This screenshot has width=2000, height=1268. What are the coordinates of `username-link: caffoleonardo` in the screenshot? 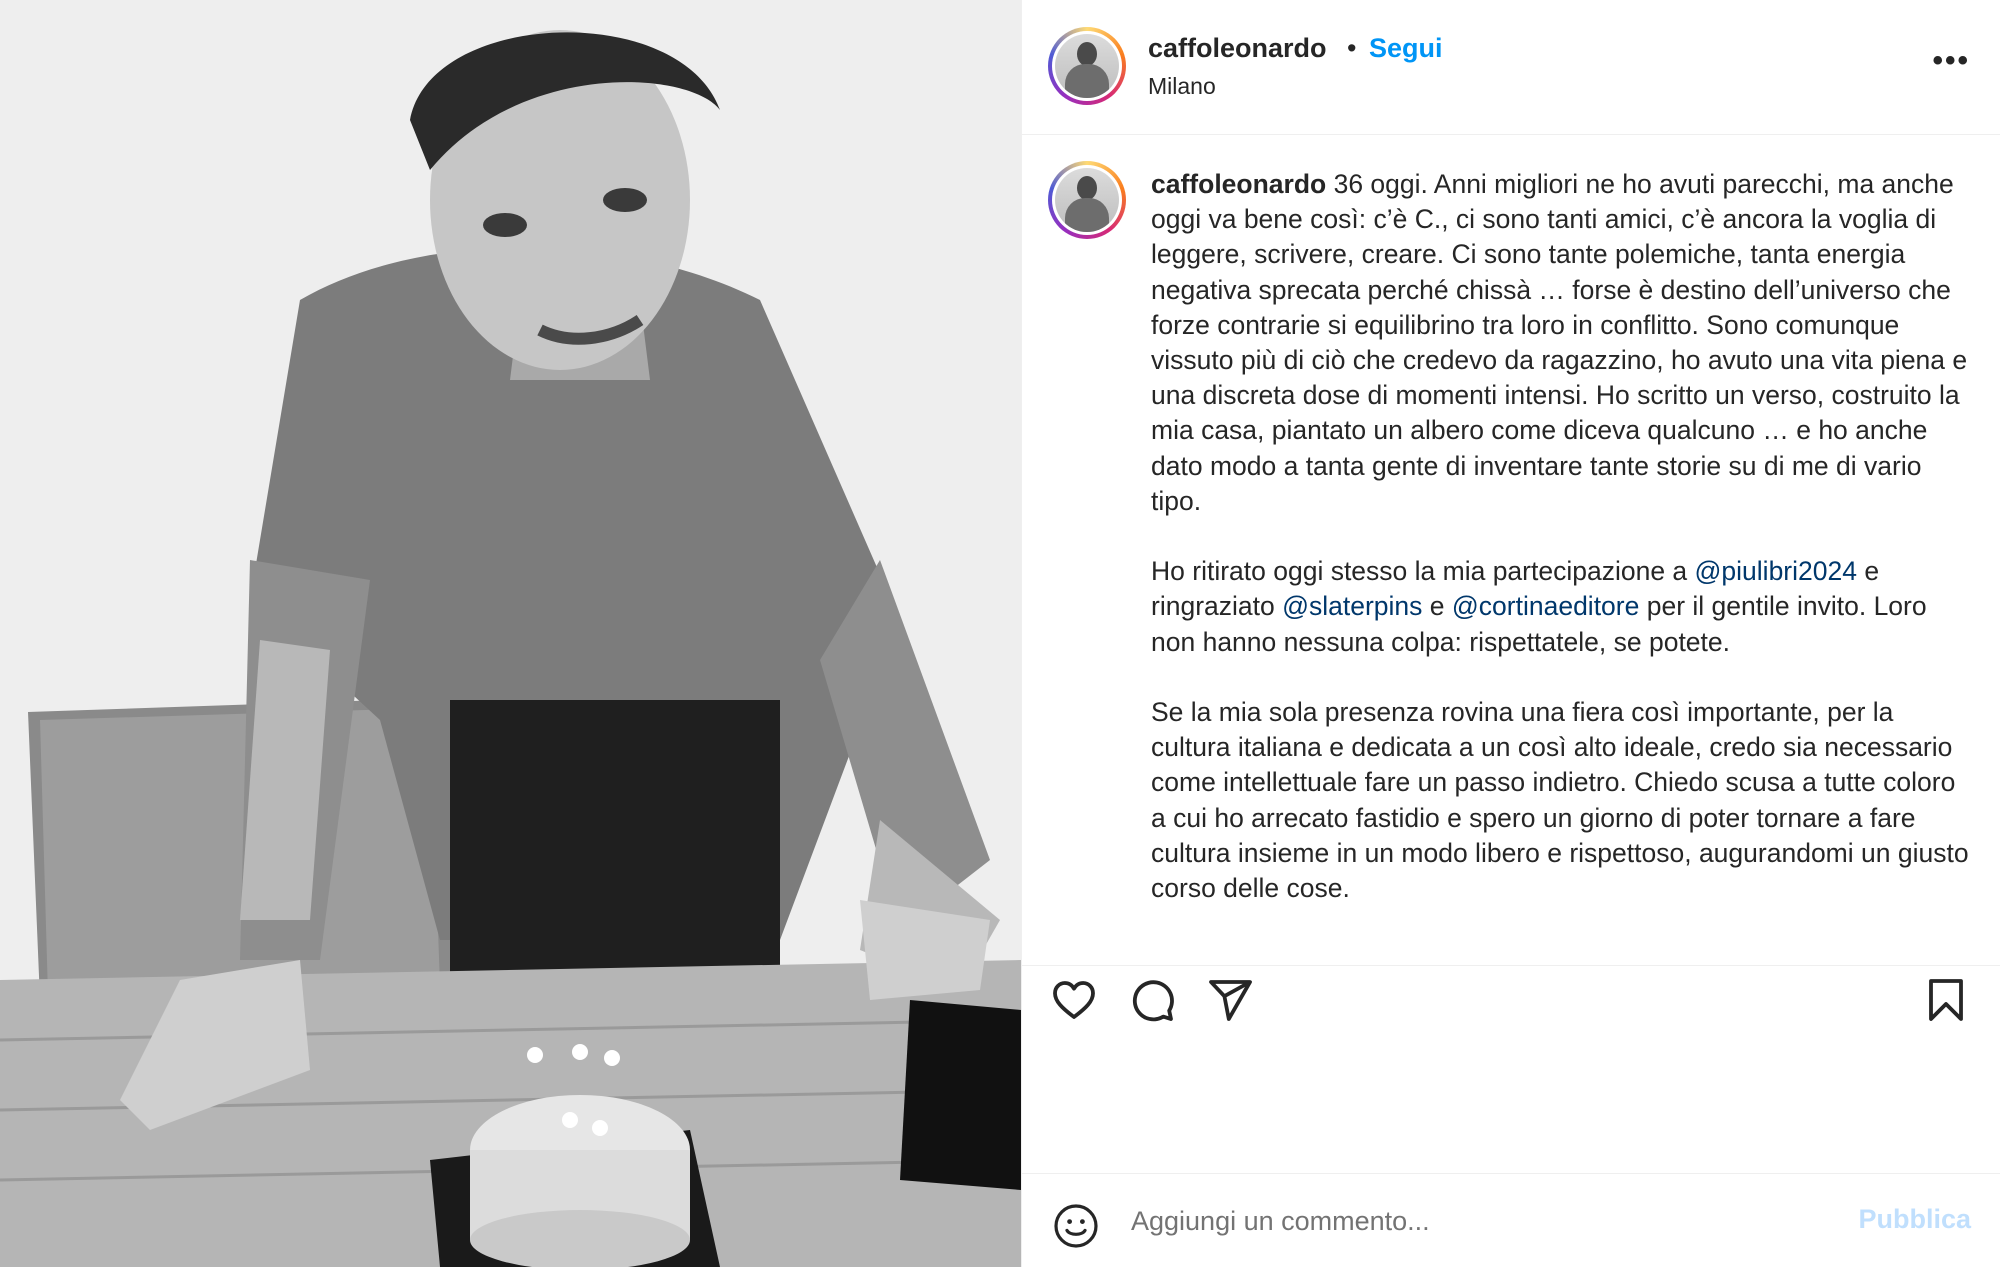 It's located at (1237, 48).